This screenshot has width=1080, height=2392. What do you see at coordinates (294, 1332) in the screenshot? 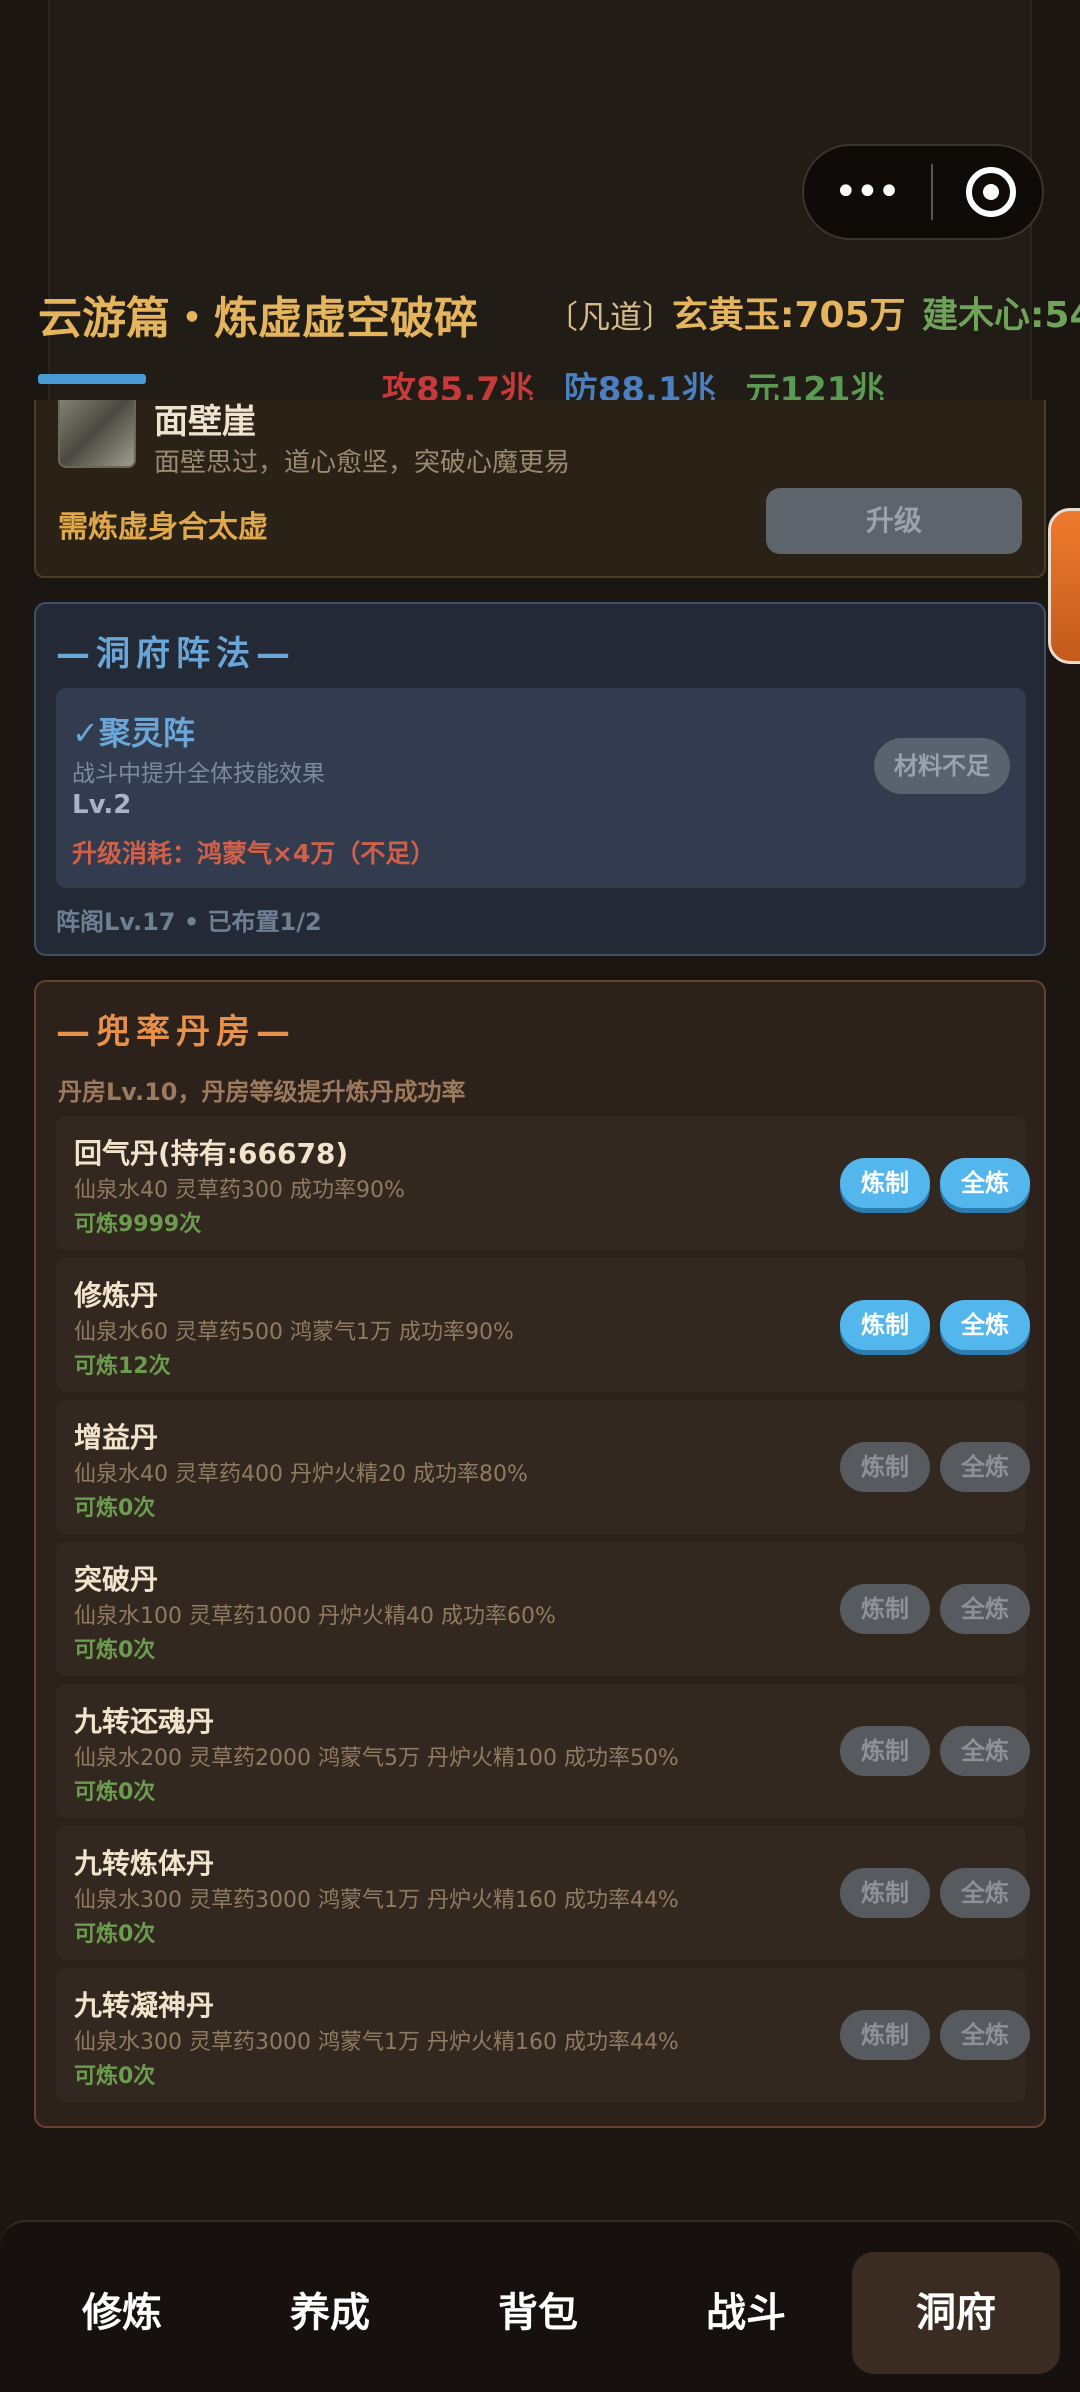
I see `pill-materials: 仙泉水60 灵草药500 鸿蒙气1万 成功率90%` at bounding box center [294, 1332].